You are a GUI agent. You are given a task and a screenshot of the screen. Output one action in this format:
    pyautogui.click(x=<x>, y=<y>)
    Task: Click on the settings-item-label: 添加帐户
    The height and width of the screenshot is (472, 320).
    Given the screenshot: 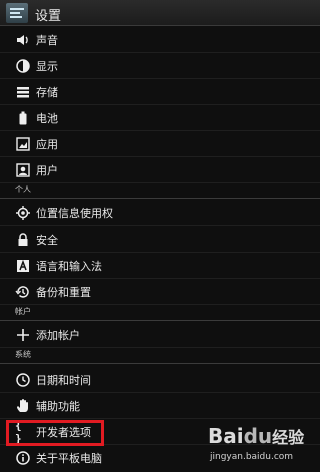 What is the action you would take?
    pyautogui.click(x=58, y=335)
    